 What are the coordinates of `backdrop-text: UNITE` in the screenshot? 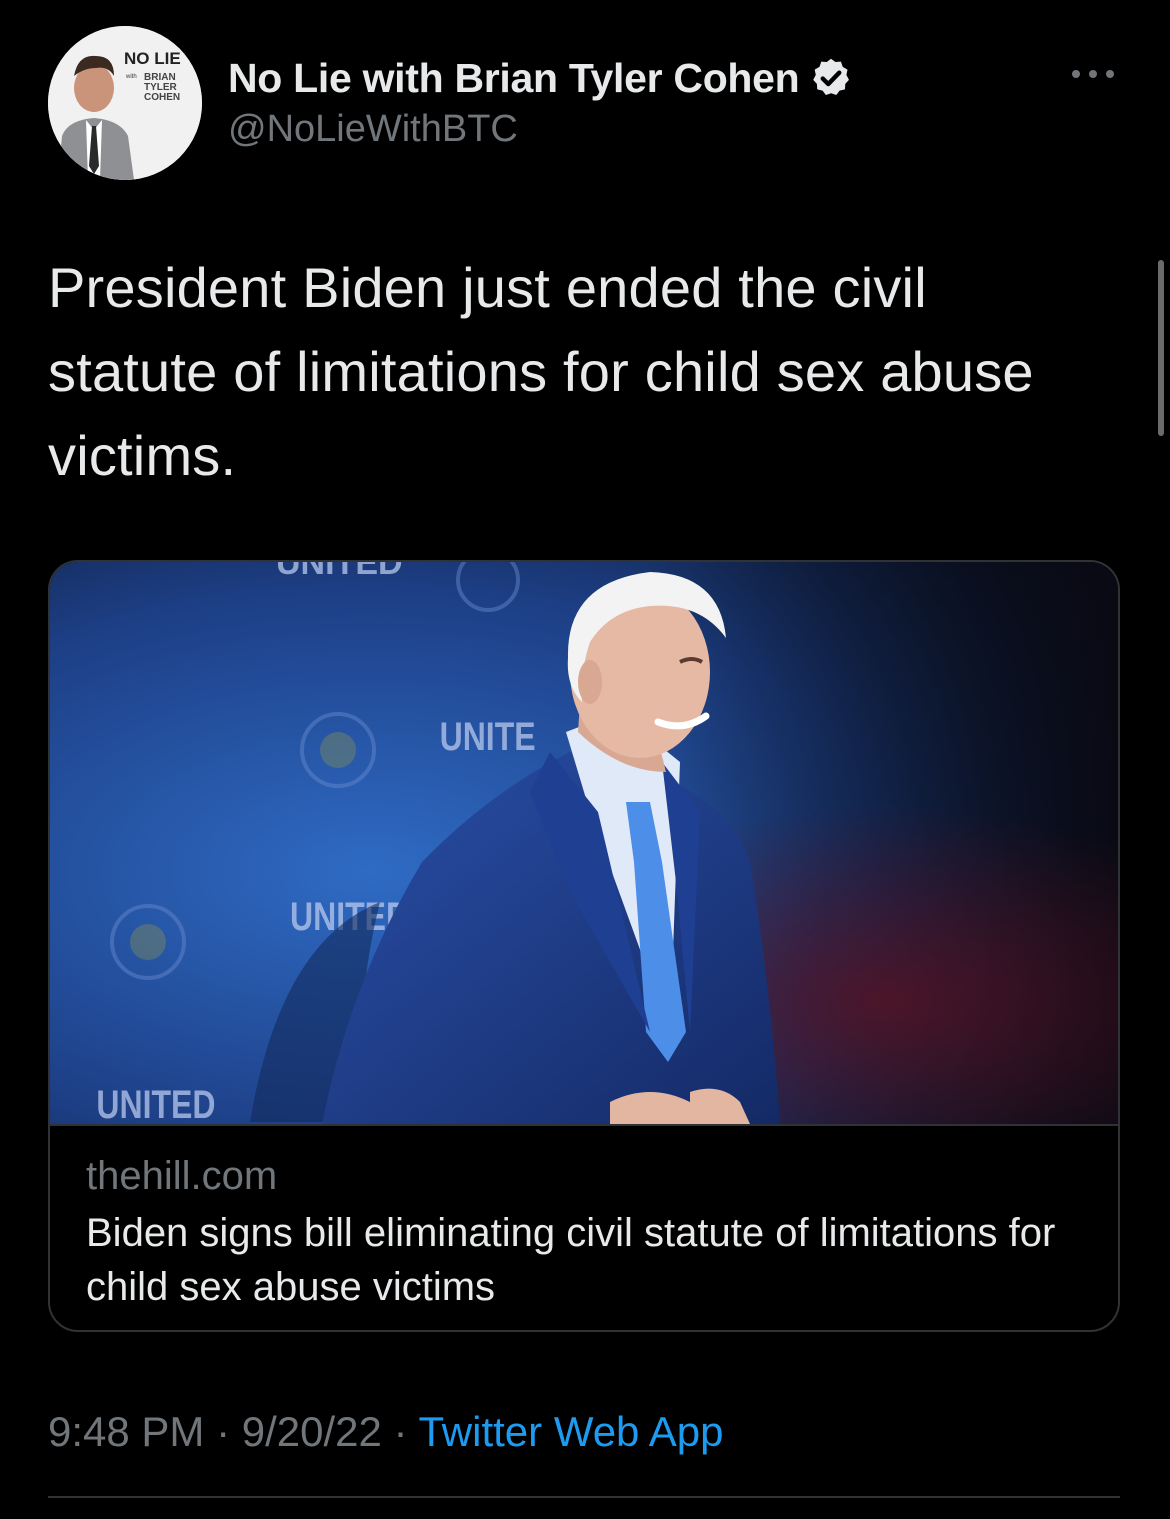 It's located at (488, 736).